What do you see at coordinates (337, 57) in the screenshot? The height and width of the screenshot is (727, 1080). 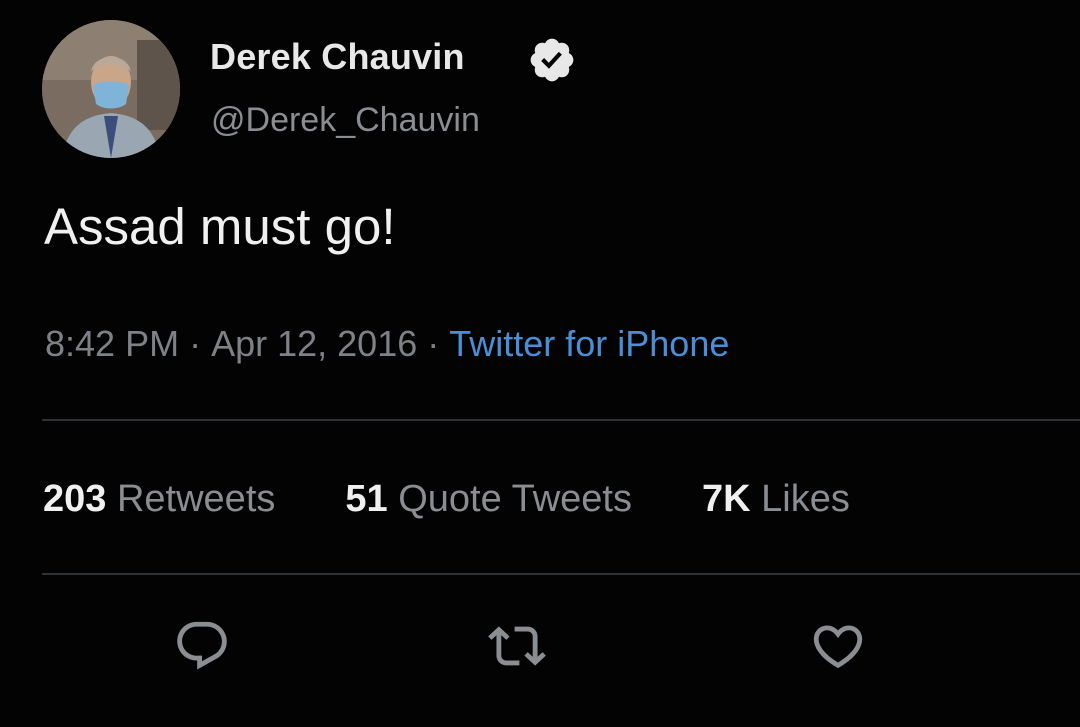 I see `display-name: Derek Chauvin` at bounding box center [337, 57].